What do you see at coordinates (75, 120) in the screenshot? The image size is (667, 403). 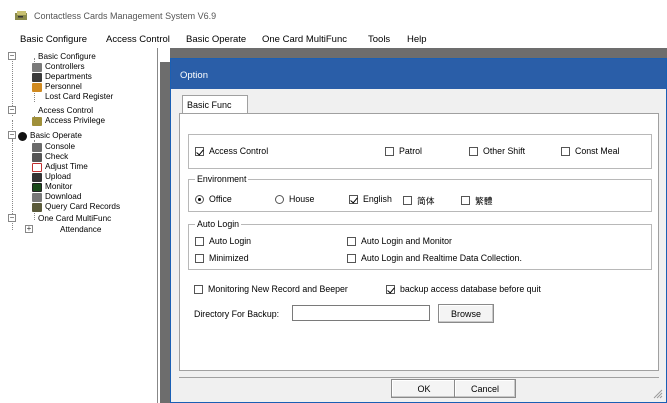 I see `tree-label: Access Privilege` at bounding box center [75, 120].